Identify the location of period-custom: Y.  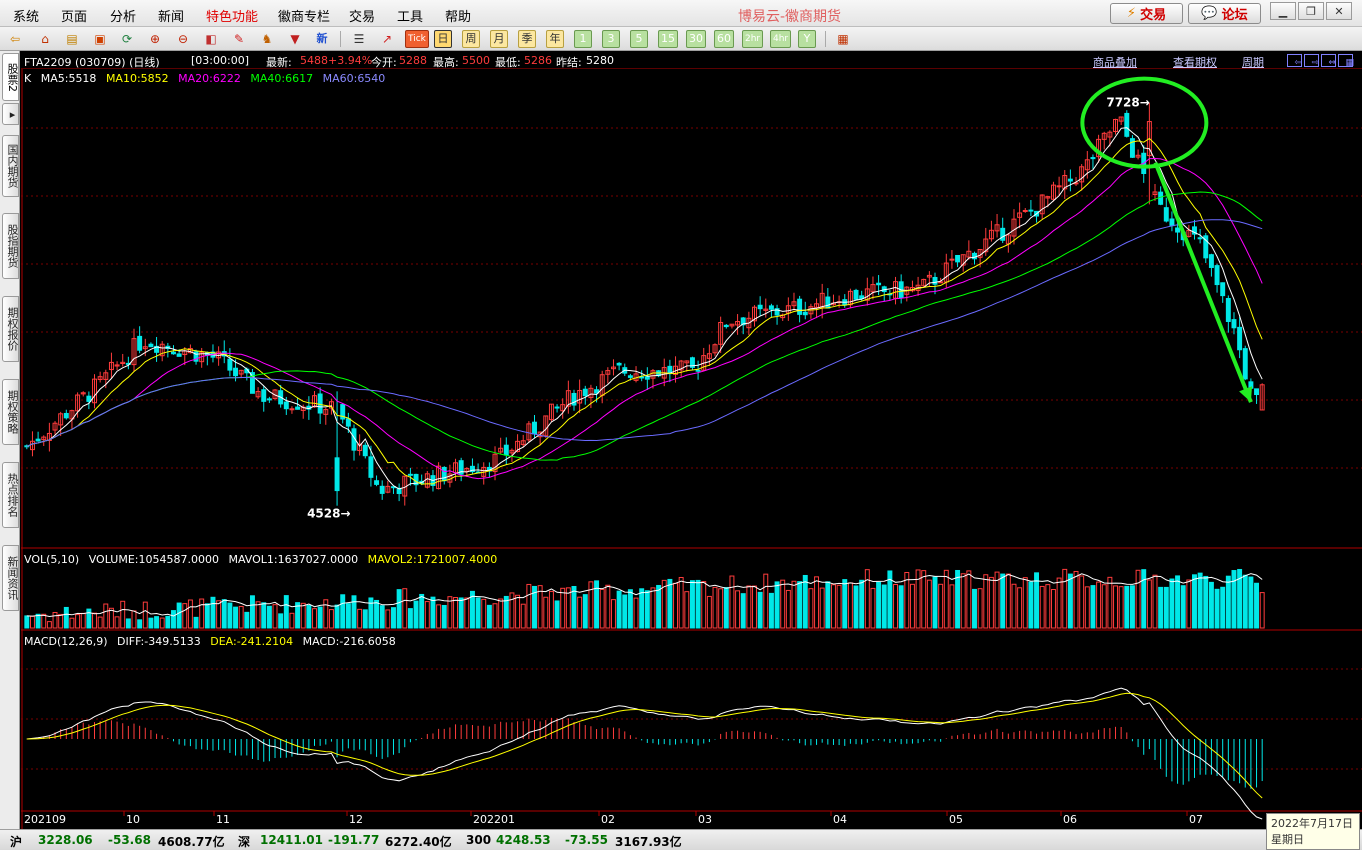
(807, 39).